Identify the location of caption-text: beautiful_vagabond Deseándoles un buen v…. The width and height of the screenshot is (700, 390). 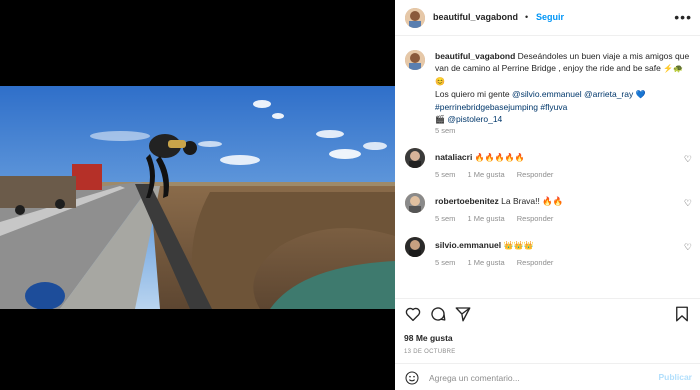
(564, 88).